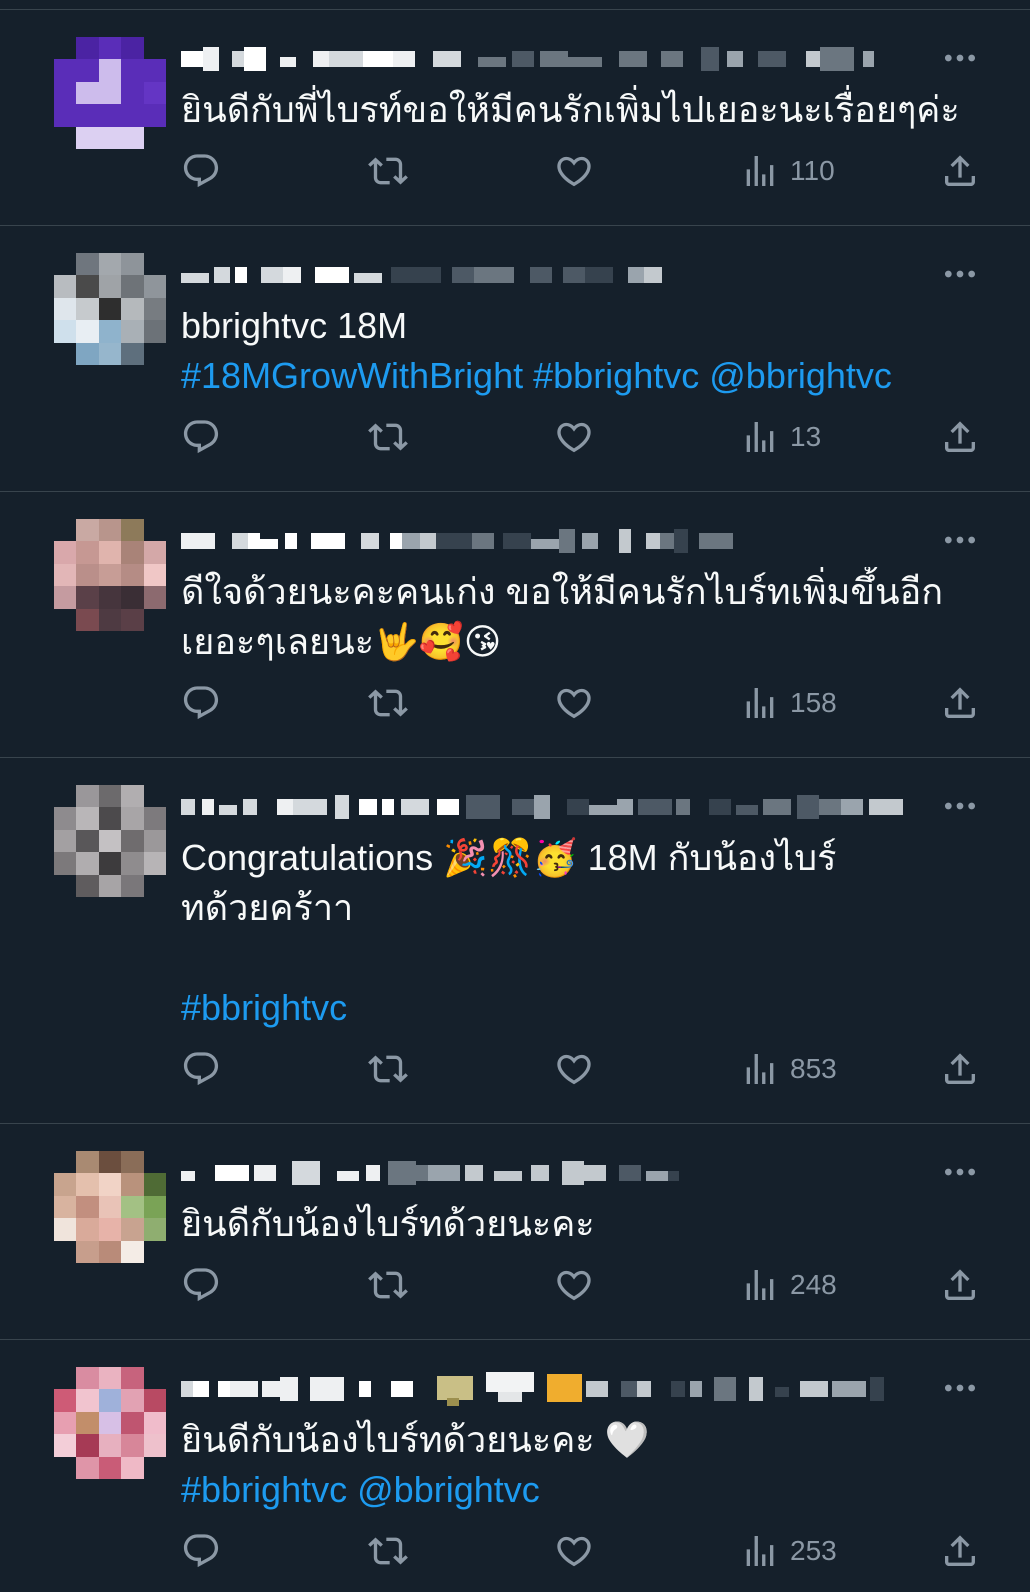  I want to click on views-button: 853, so click(788, 1069).